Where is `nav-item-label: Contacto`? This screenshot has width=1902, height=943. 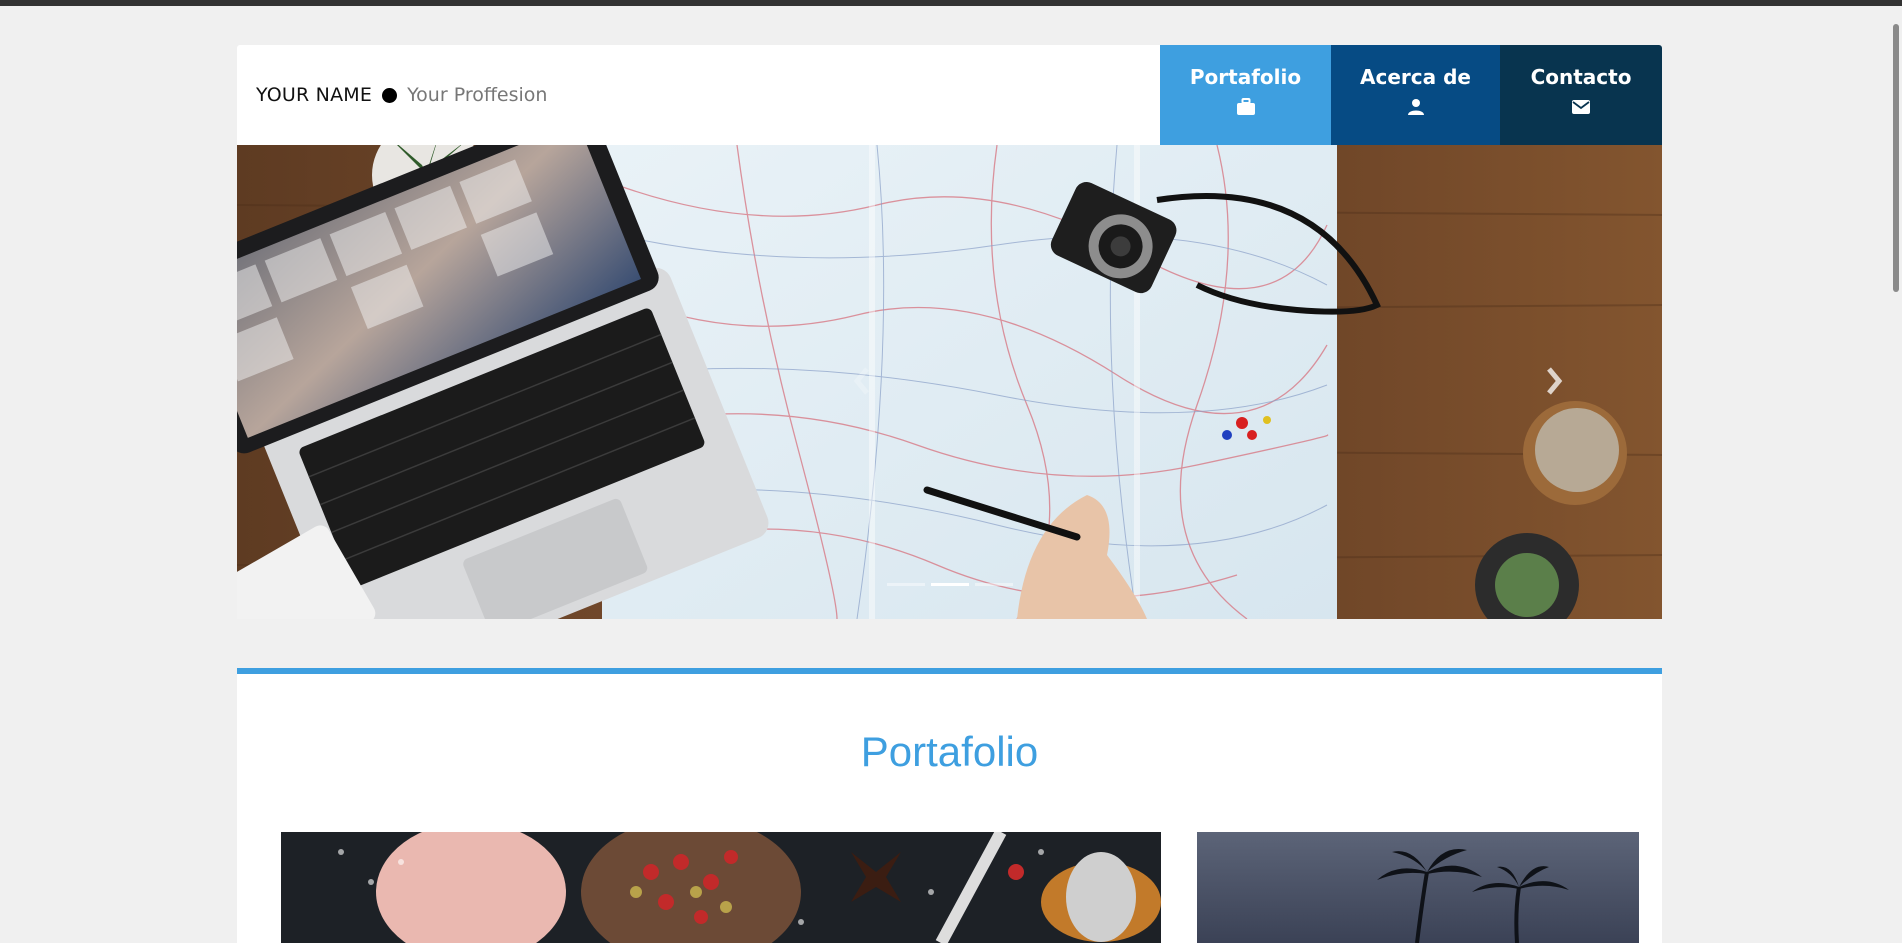
nav-item-label: Contacto is located at coordinates (1581, 77).